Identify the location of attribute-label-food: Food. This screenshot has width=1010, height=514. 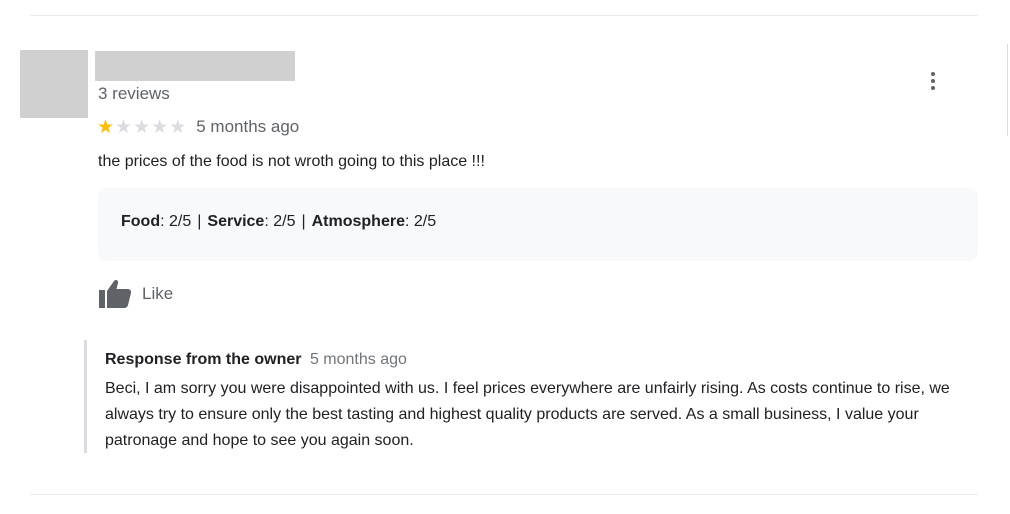
(141, 221).